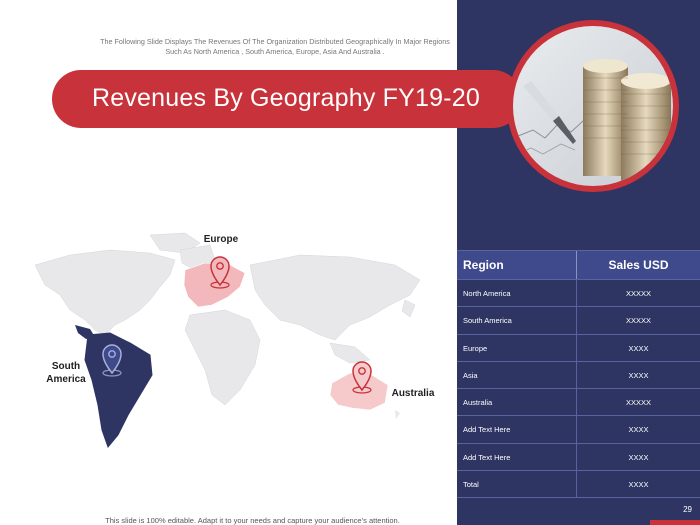 This screenshot has height=525, width=700. What do you see at coordinates (286, 98) in the screenshot?
I see `slide-title: Revenues By Geography FY19-20` at bounding box center [286, 98].